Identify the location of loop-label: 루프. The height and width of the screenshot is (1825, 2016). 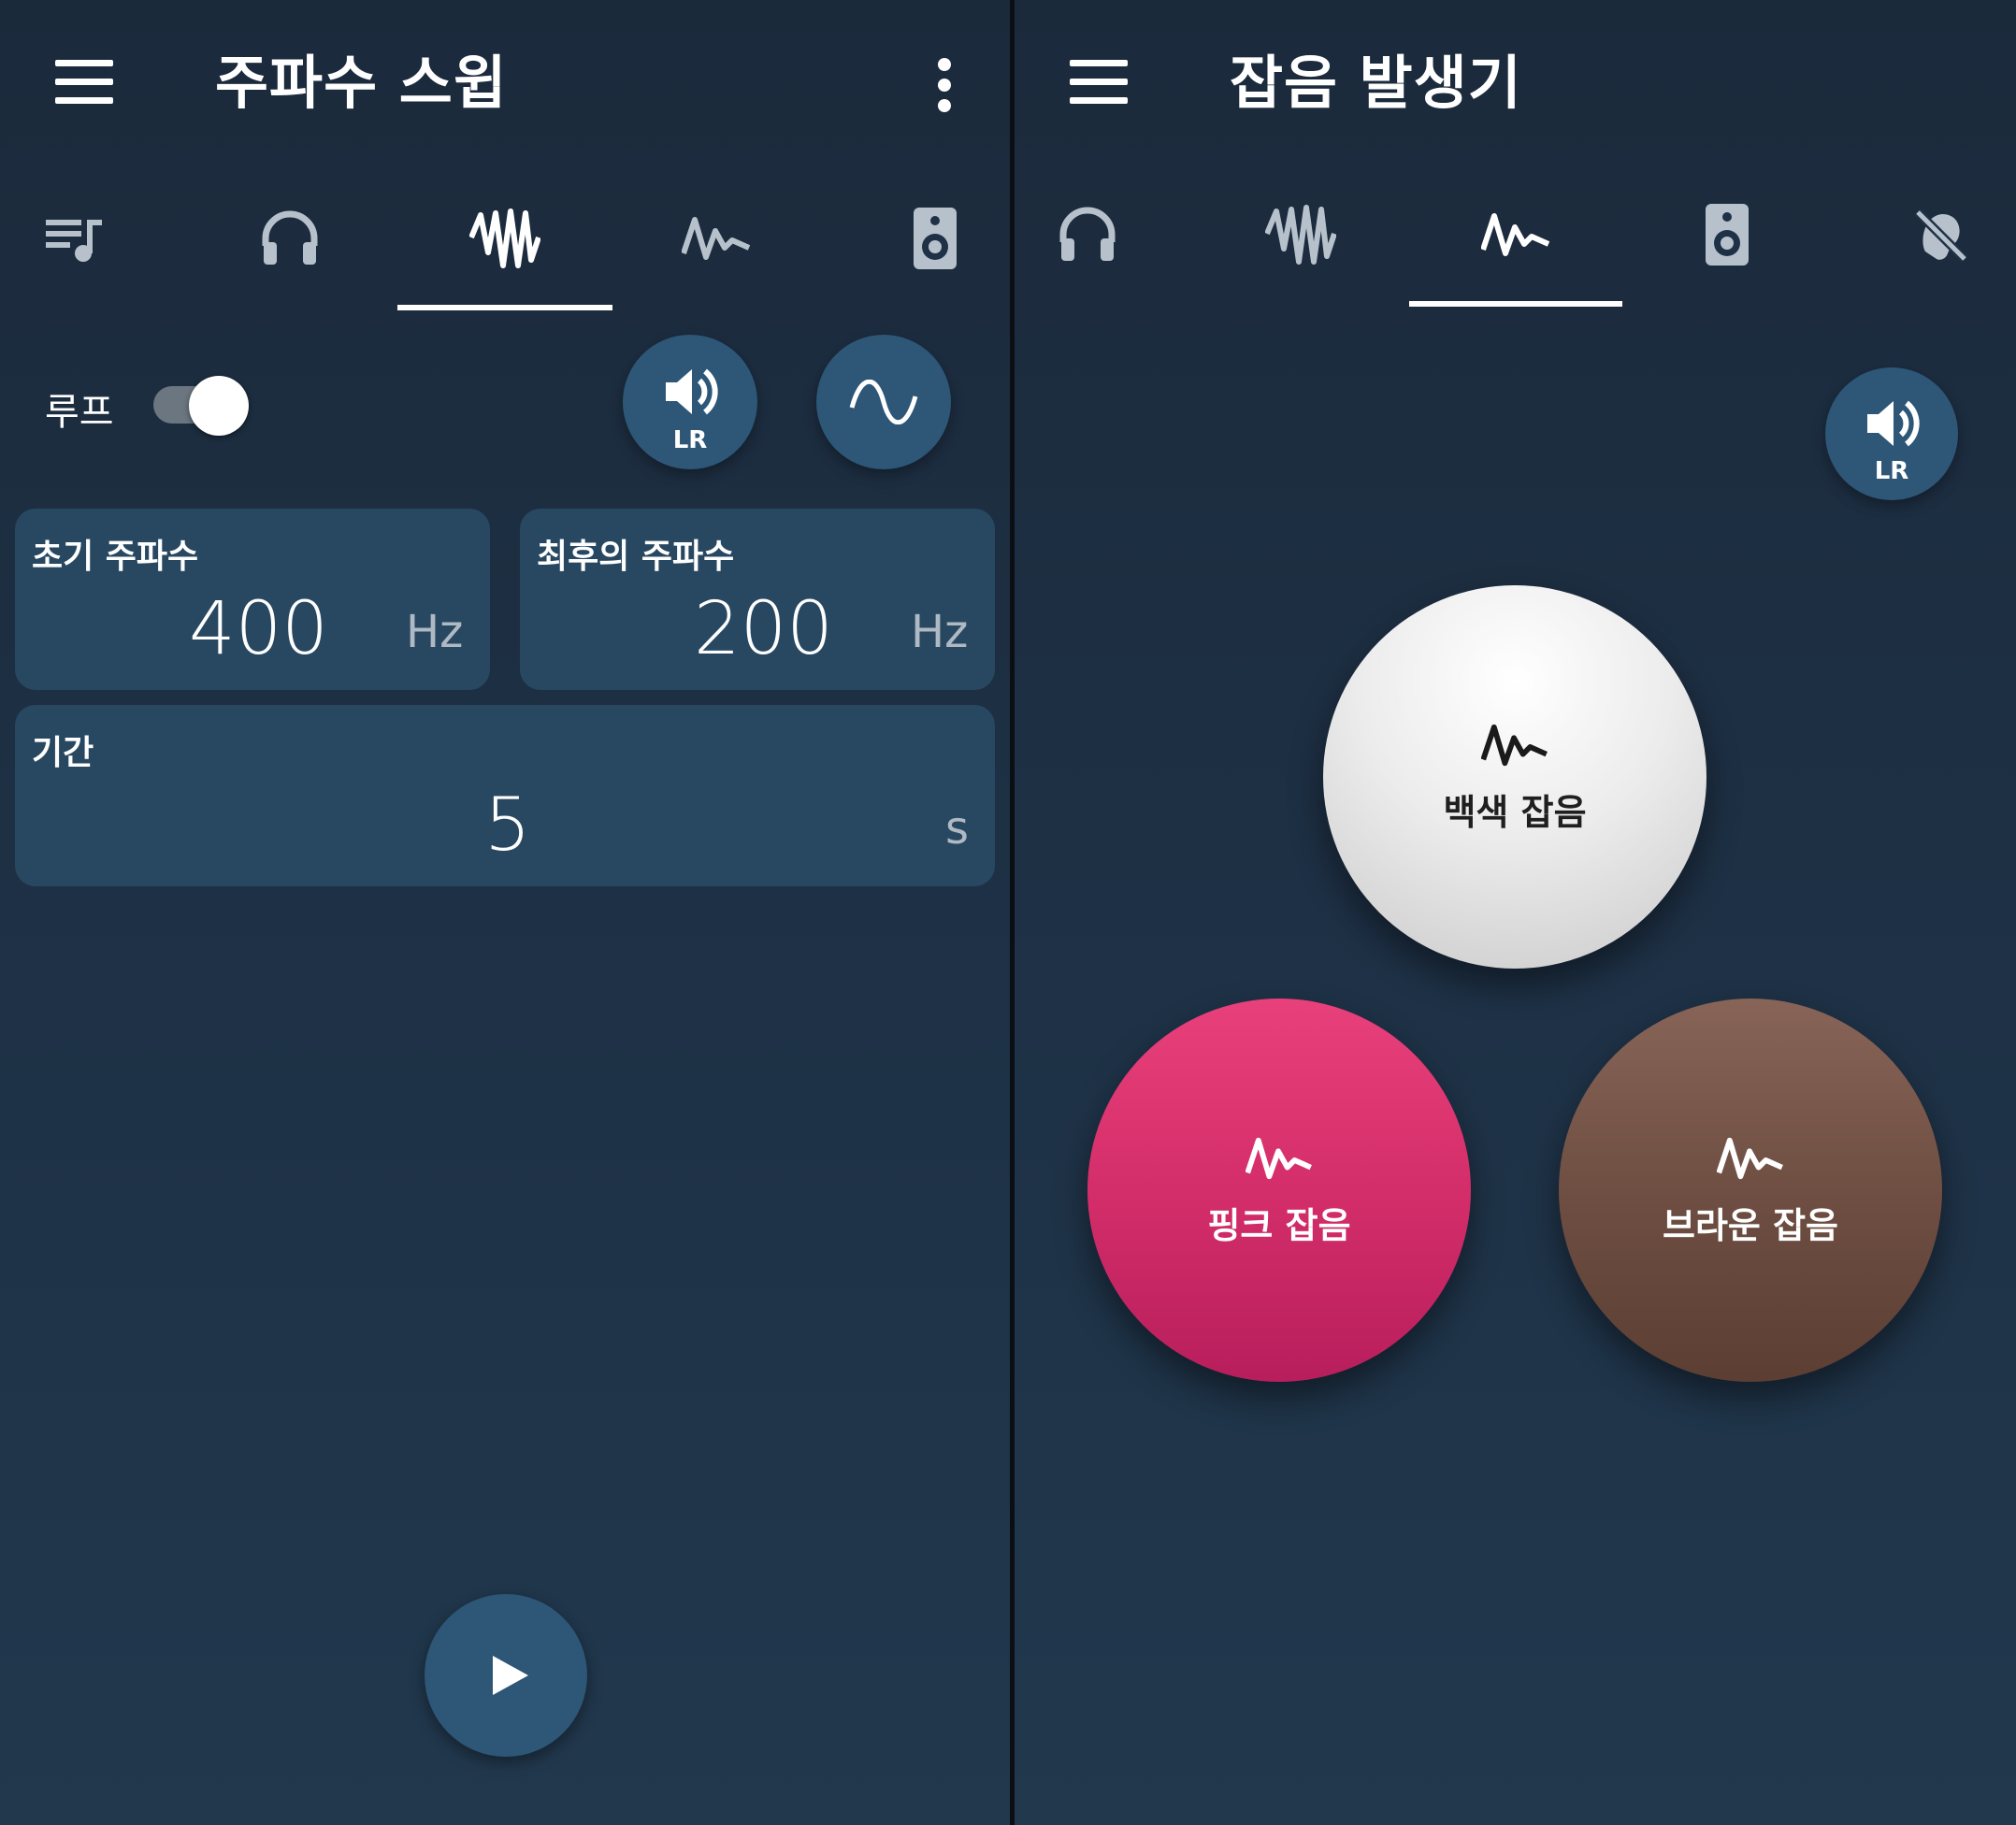
(79, 412).